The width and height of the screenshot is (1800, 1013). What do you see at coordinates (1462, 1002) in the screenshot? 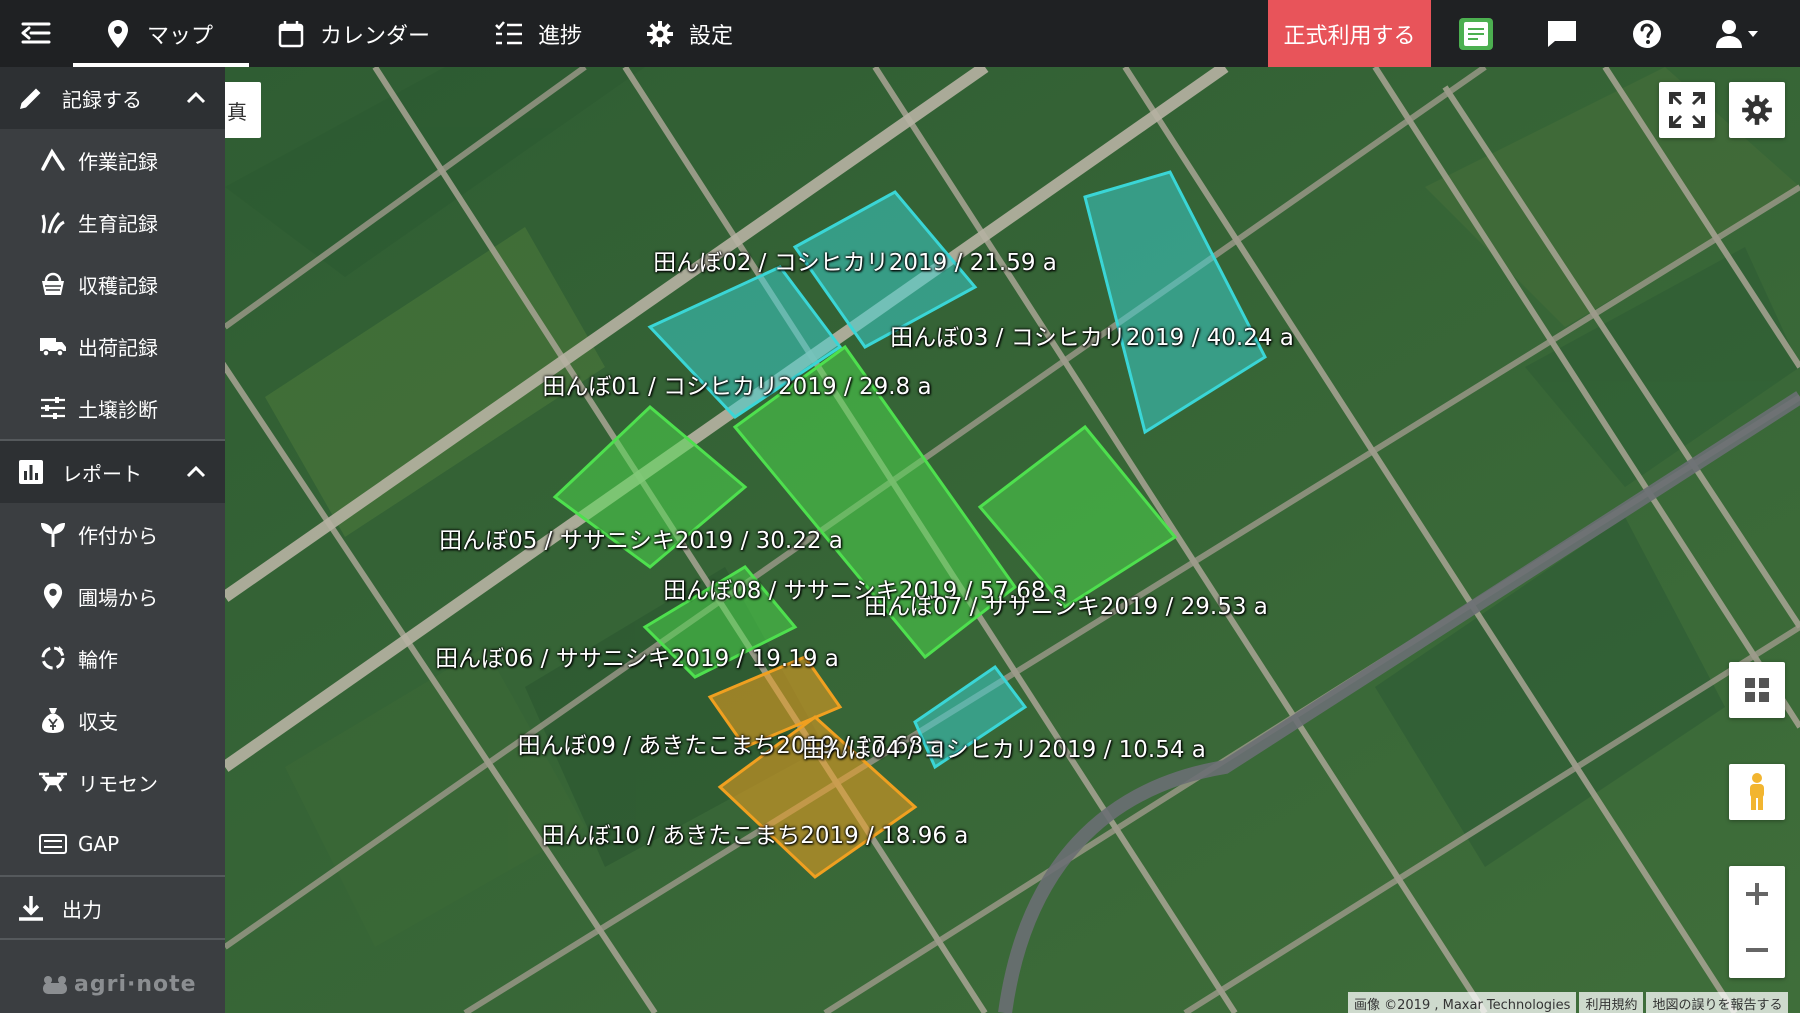
I see `imagery-credit: 画像 ©2019 , Maxar Technologies` at bounding box center [1462, 1002].